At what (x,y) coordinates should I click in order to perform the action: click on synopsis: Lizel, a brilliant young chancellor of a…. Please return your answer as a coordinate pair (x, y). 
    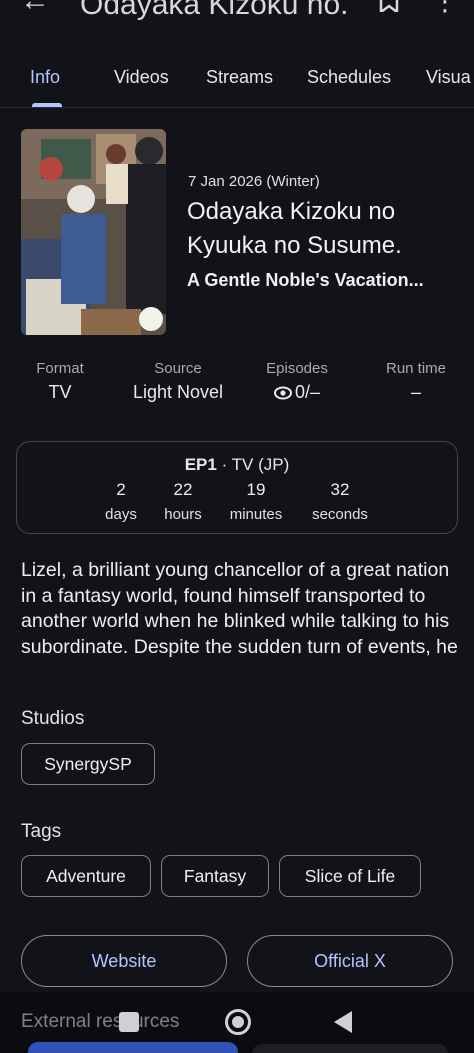
    Looking at the image, I should click on (241, 609).